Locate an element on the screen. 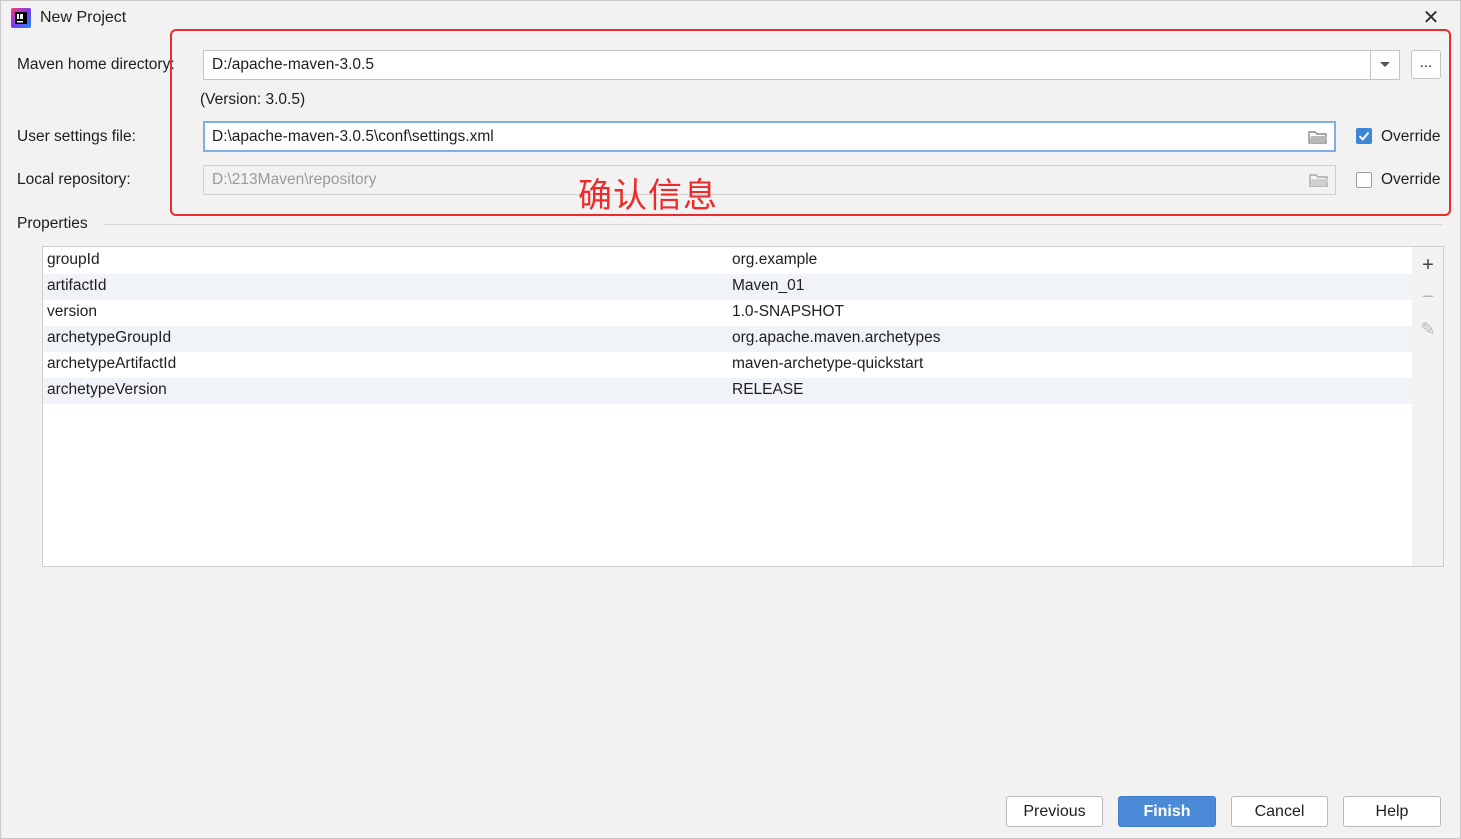 Image resolution: width=1461 pixels, height=839 pixels. table-row: groupId org.example is located at coordinates (727, 261).